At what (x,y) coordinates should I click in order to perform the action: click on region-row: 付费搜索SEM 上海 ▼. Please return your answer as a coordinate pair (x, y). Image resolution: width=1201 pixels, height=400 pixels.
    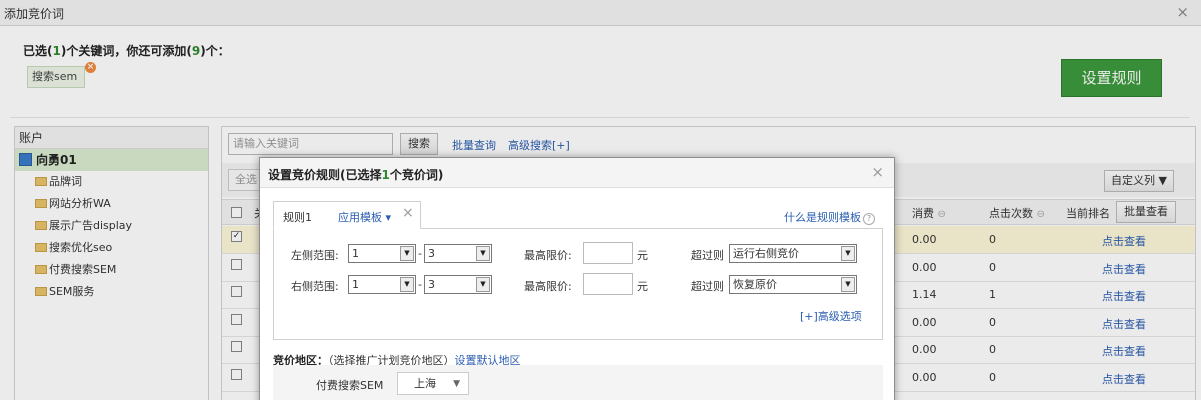
    Looking at the image, I should click on (578, 382).